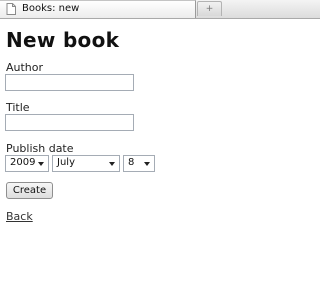 Image resolution: width=320 pixels, height=298 pixels. I want to click on month-select-value: July, so click(66, 162).